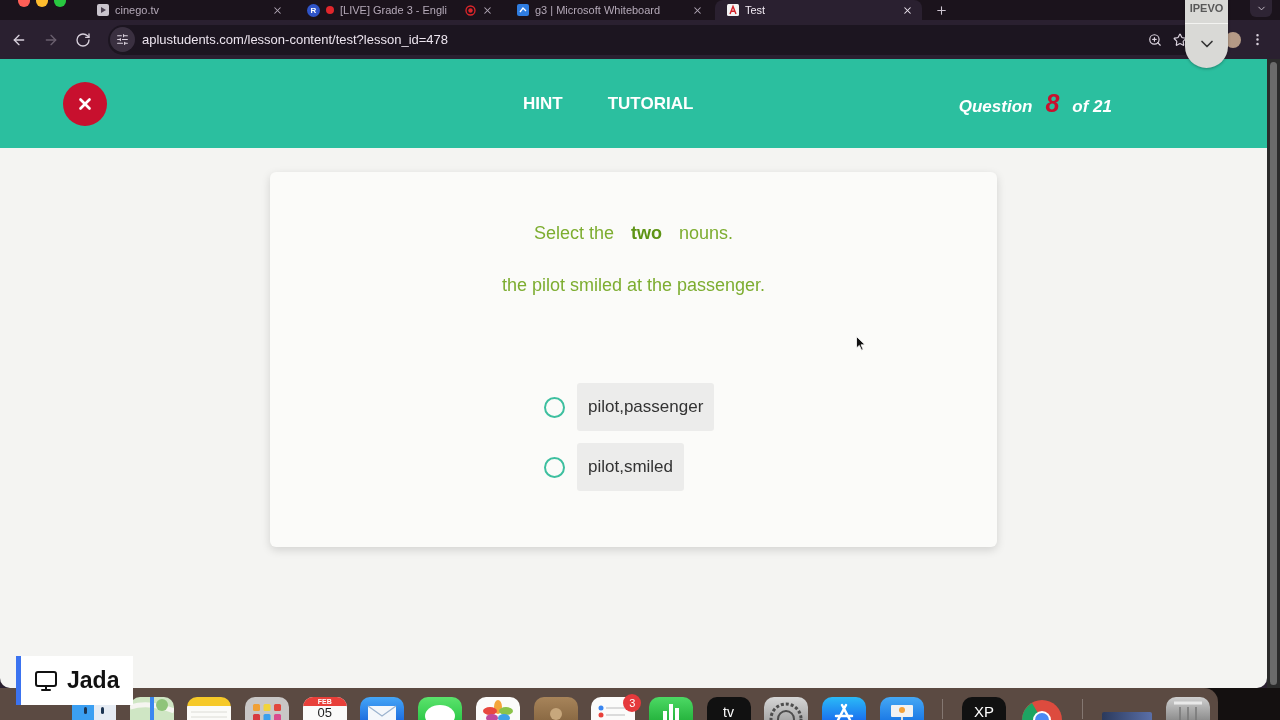  I want to click on app-grid-icon, so click(267, 708).